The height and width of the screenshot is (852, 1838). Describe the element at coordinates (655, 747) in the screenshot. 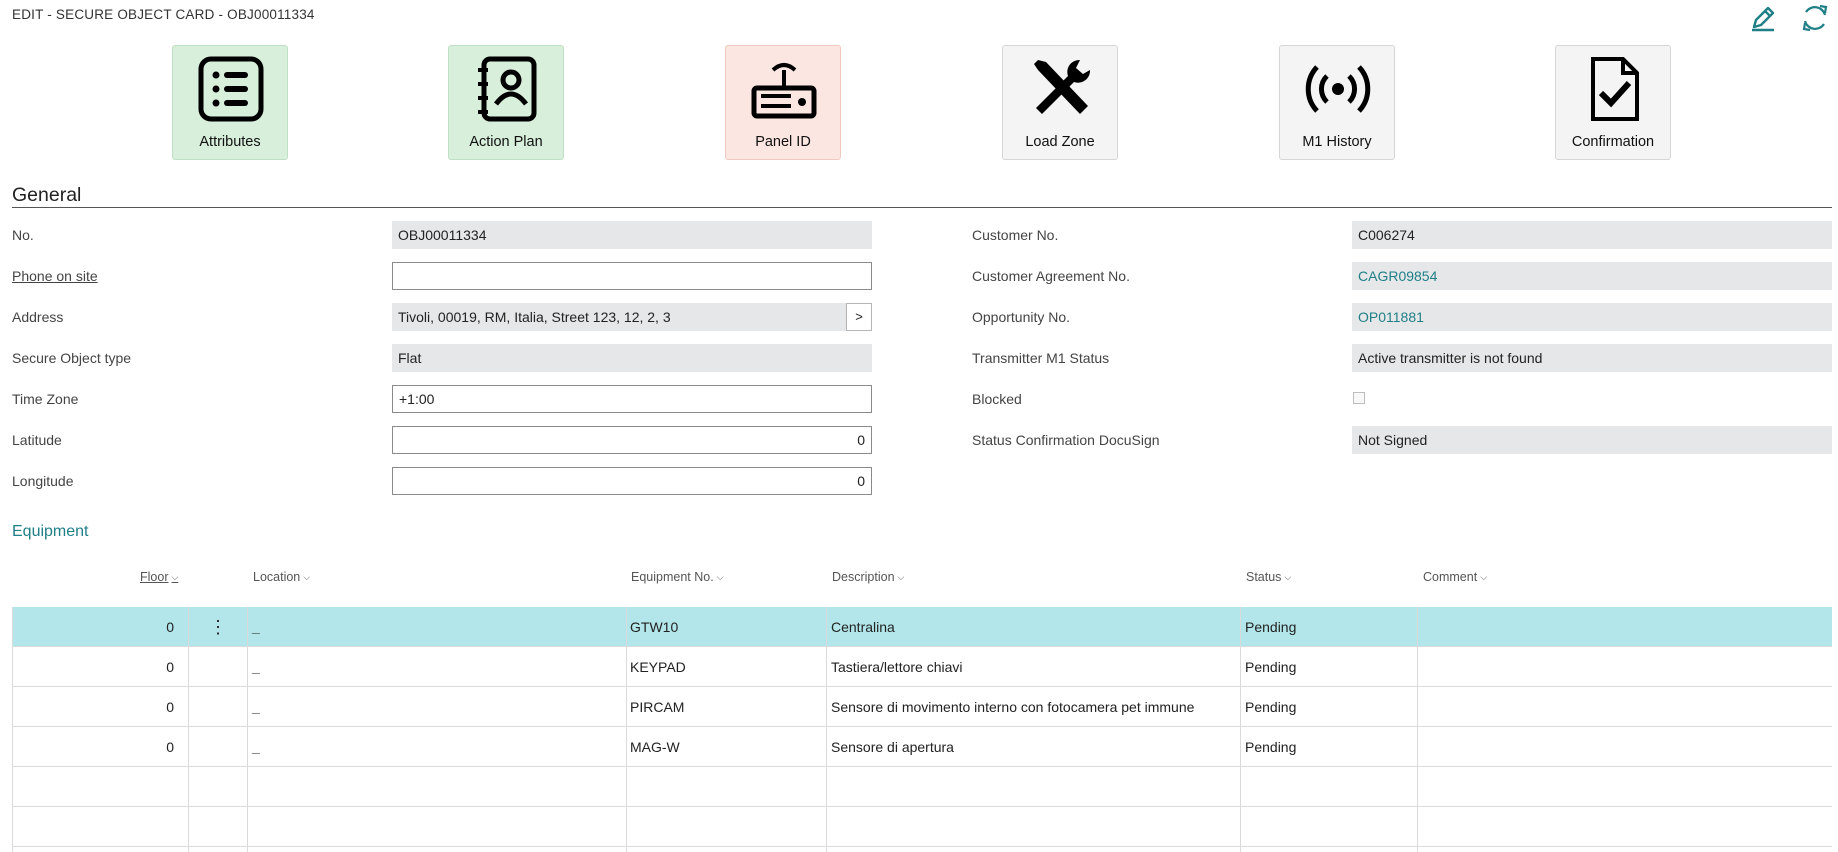

I see `equipment-no-cell: MAG-W` at that location.